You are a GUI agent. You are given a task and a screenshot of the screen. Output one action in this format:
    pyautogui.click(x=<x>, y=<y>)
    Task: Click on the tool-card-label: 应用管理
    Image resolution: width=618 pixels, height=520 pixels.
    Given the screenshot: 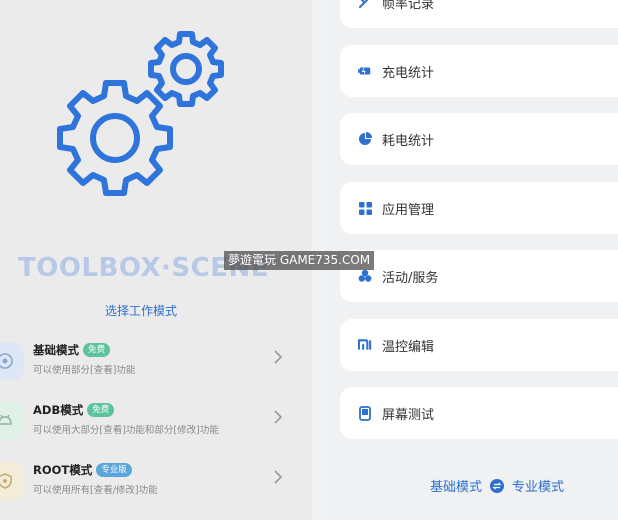 What is the action you would take?
    pyautogui.click(x=408, y=210)
    